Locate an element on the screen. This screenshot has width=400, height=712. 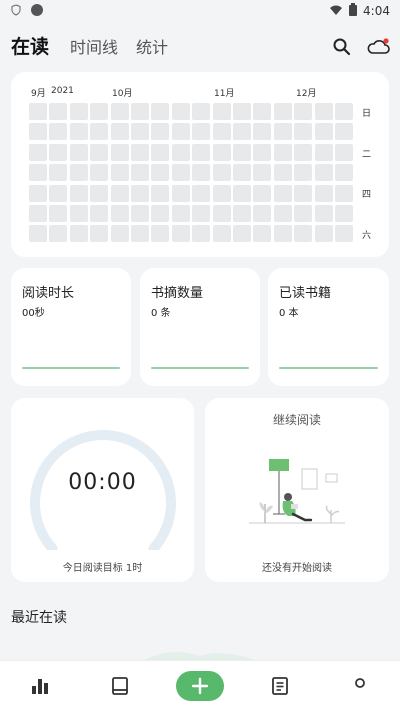
excerpt-count-card: 书摘数量 0 条 is located at coordinates (200, 327).